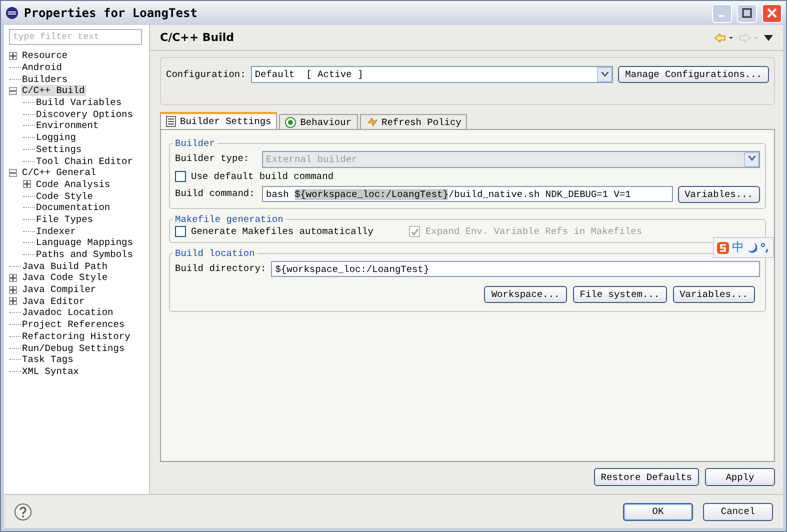 This screenshot has width=787, height=532. What do you see at coordinates (84, 254) in the screenshot?
I see `tree-item: Paths and Symbols` at bounding box center [84, 254].